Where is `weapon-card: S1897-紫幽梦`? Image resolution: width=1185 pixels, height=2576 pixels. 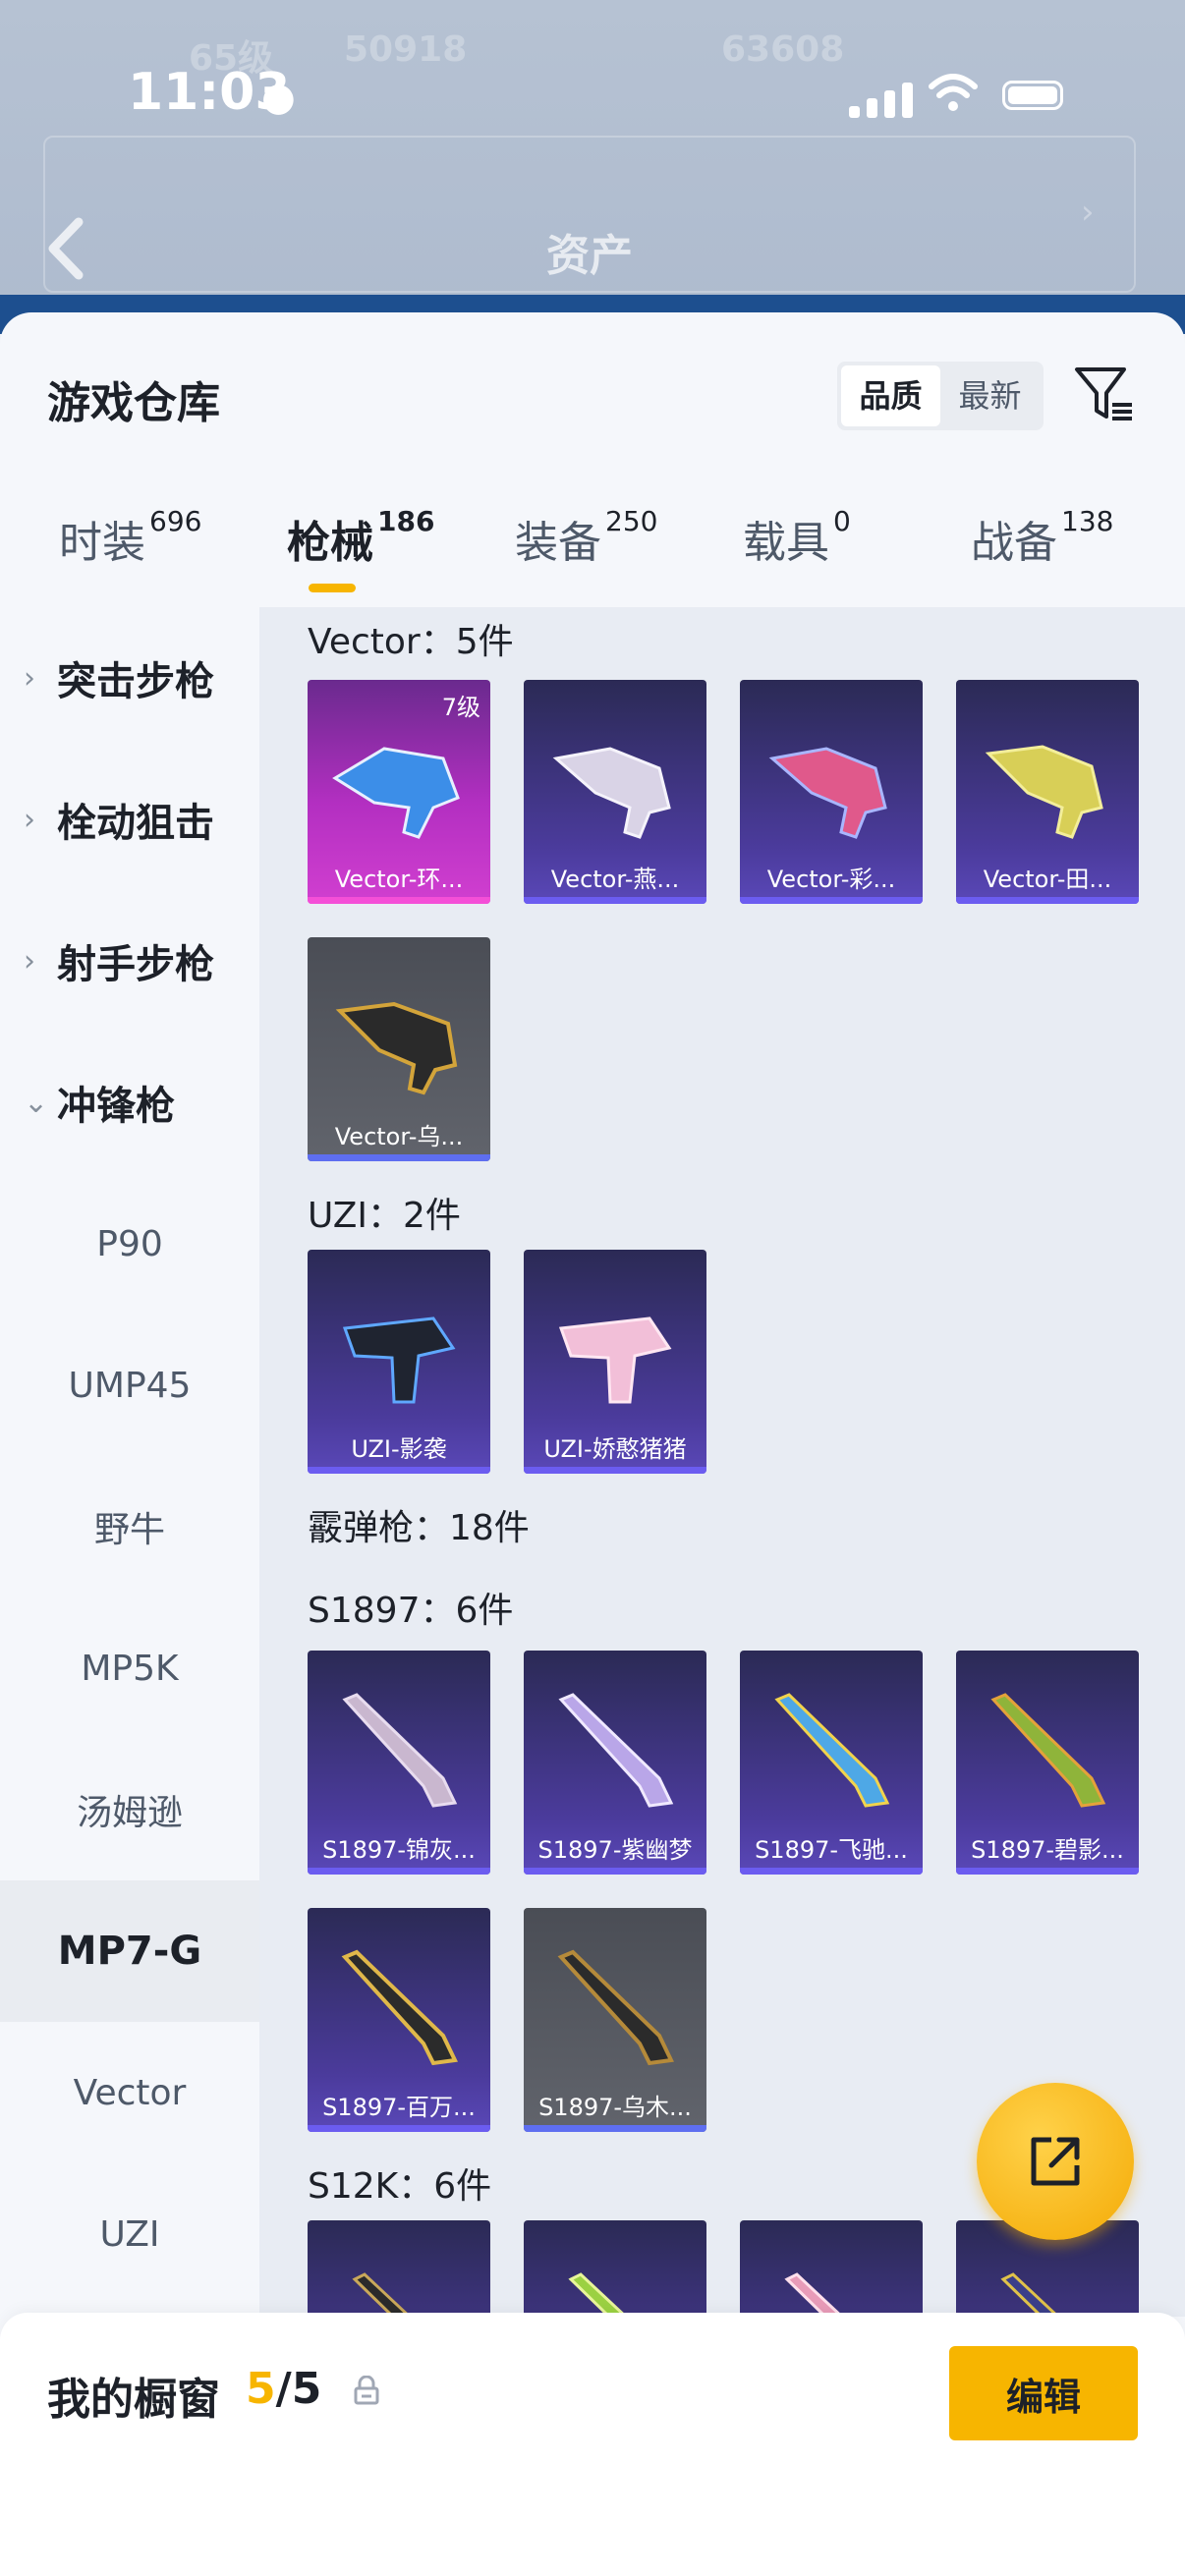
weapon-card: S1897-紫幽梦 is located at coordinates (615, 1763).